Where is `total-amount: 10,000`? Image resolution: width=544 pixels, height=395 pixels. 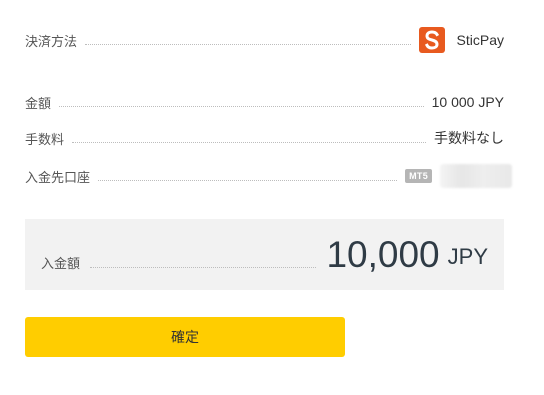
total-amount: 10,000 is located at coordinates (383, 254).